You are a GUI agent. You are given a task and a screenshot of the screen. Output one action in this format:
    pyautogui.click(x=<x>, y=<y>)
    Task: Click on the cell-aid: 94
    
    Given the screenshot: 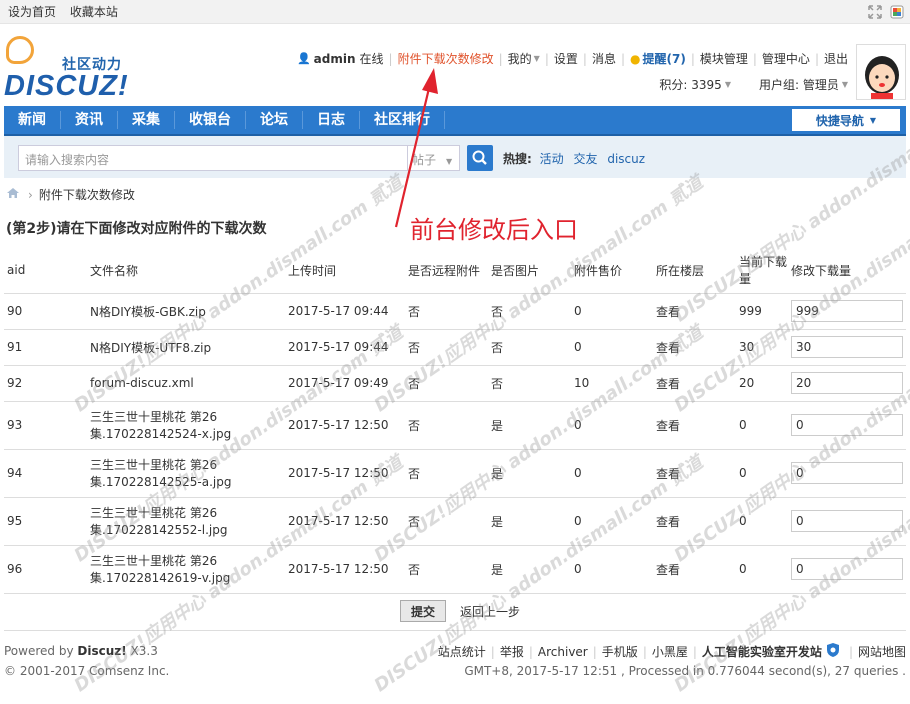 What is the action you would take?
    pyautogui.click(x=45, y=473)
    